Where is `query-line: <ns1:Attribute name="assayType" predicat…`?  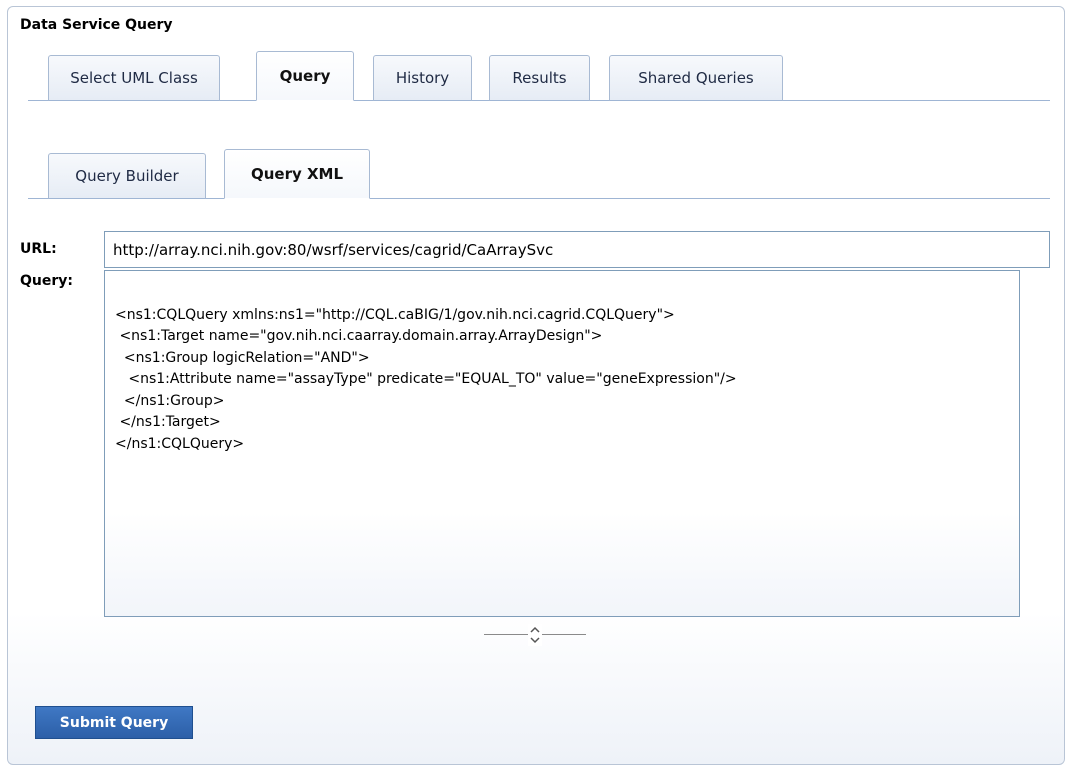
query-line: <ns1:Attribute name="assayType" predicat… is located at coordinates (426, 379).